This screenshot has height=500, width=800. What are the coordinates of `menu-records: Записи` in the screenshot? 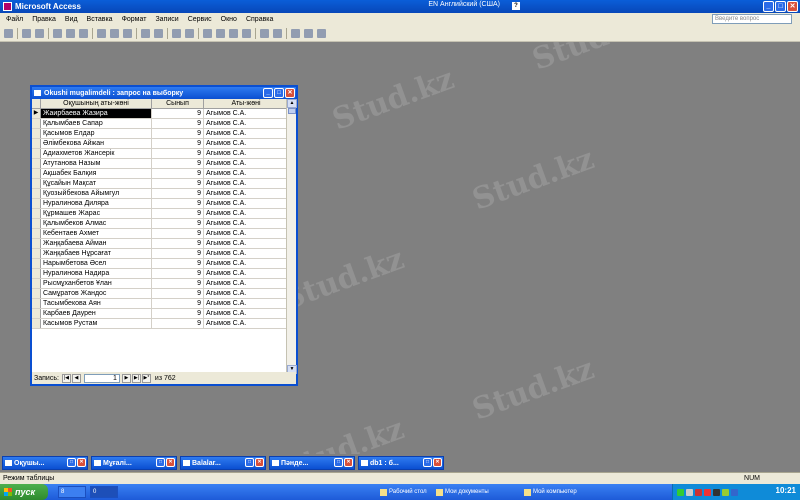 It's located at (166, 19).